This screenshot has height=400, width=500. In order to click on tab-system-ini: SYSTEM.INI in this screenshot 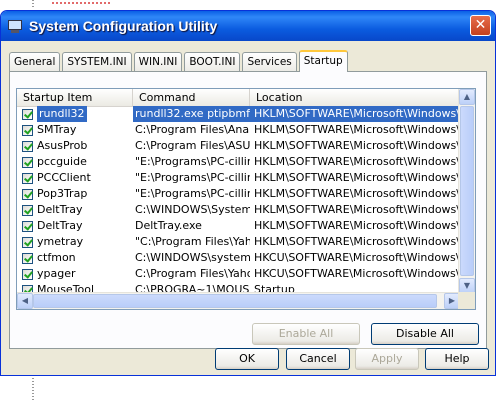, I will do `click(97, 61)`.